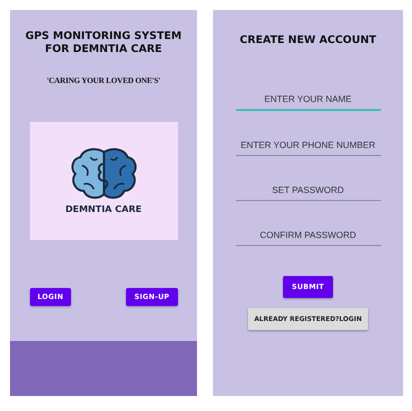  I want to click on logo-text: DEMNTIA CARE, so click(103, 210).